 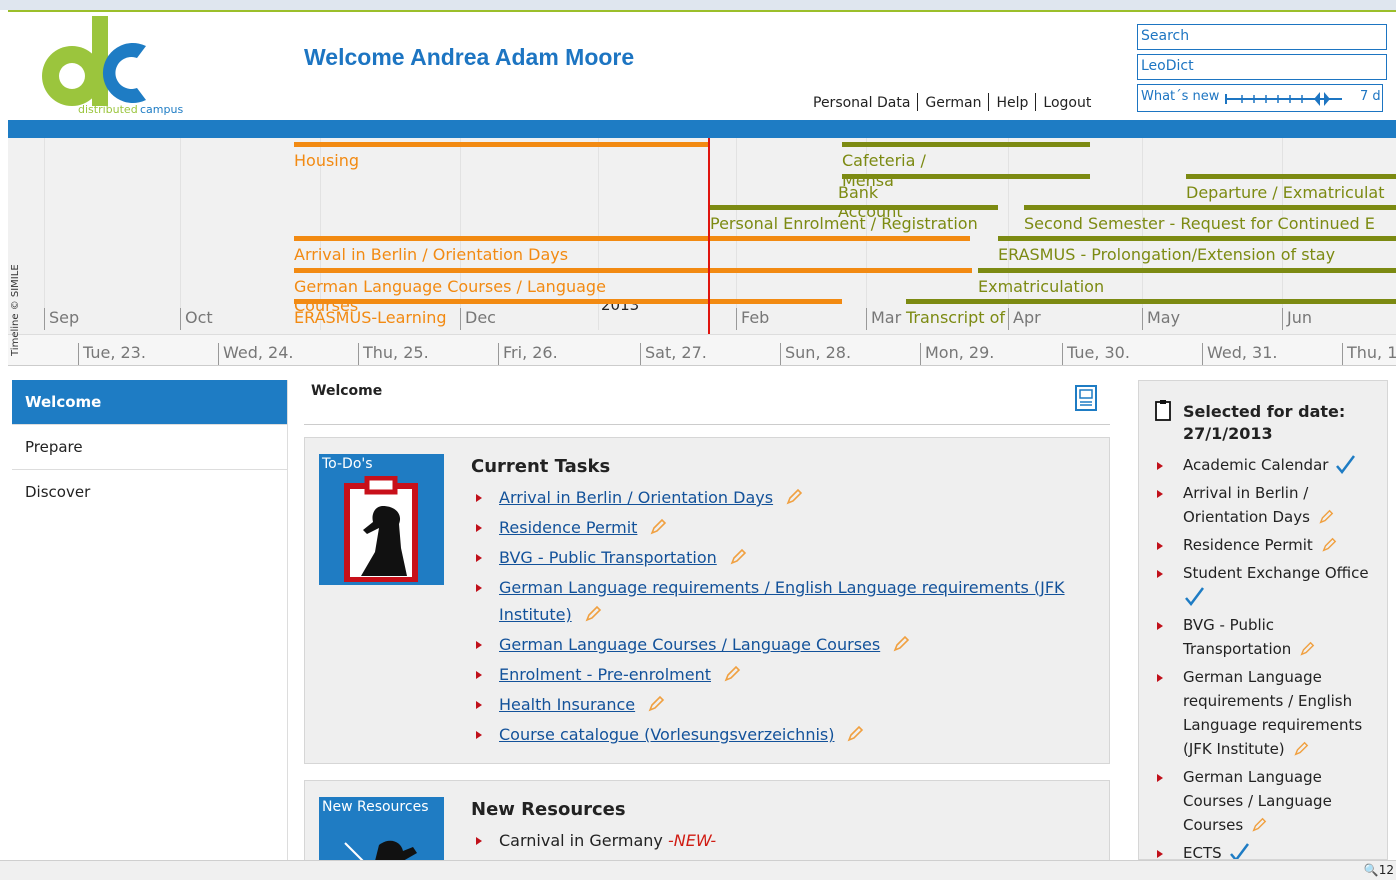 I want to click on list-item: Student Exchange Office, so click(x=1269, y=585).